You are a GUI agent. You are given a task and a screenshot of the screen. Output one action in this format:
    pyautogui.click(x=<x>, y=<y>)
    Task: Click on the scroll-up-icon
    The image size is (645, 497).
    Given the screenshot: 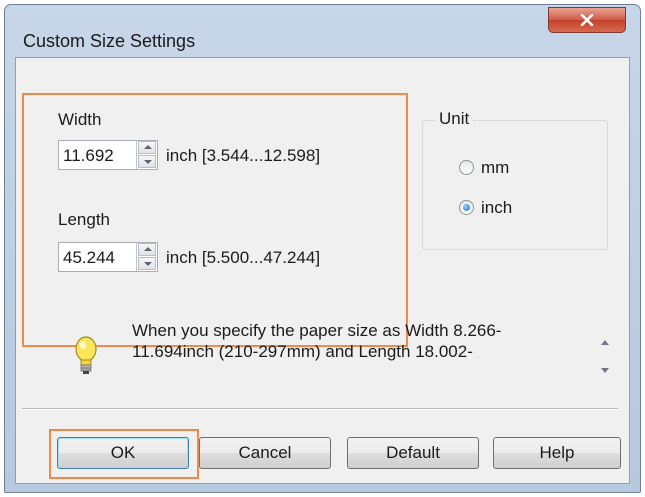 What is the action you would take?
    pyautogui.click(x=605, y=342)
    